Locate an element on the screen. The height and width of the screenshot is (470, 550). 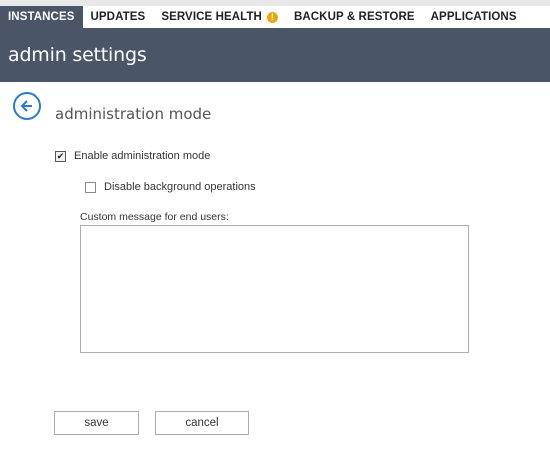
checkmark-icon: ✔ is located at coordinates (60, 155).